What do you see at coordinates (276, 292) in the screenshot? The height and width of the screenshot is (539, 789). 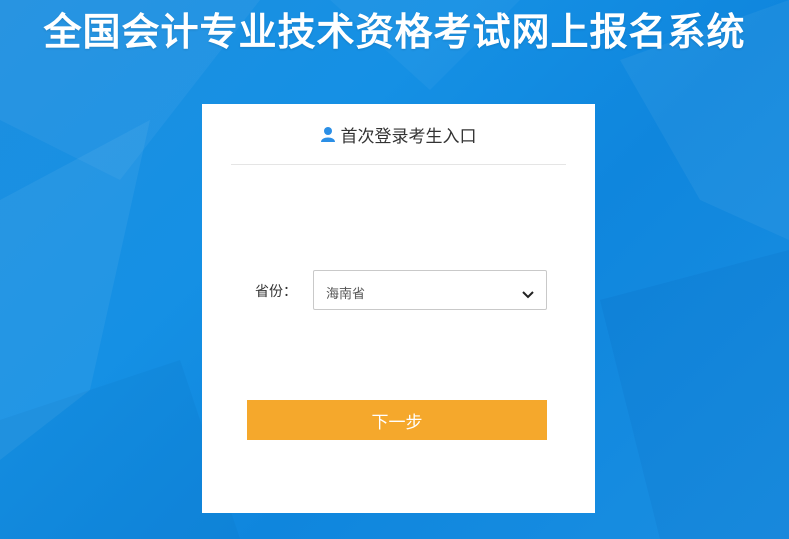 I see `province-label: 省份：` at bounding box center [276, 292].